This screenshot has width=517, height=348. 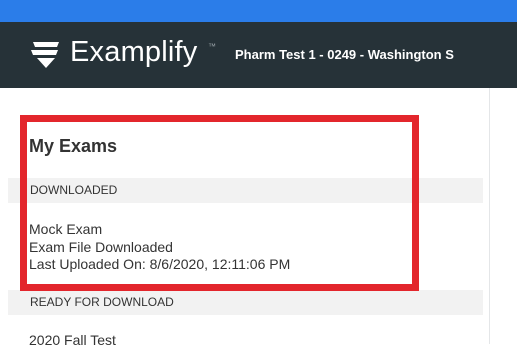 I want to click on exam-status: Exam File Downloaded, so click(x=101, y=247).